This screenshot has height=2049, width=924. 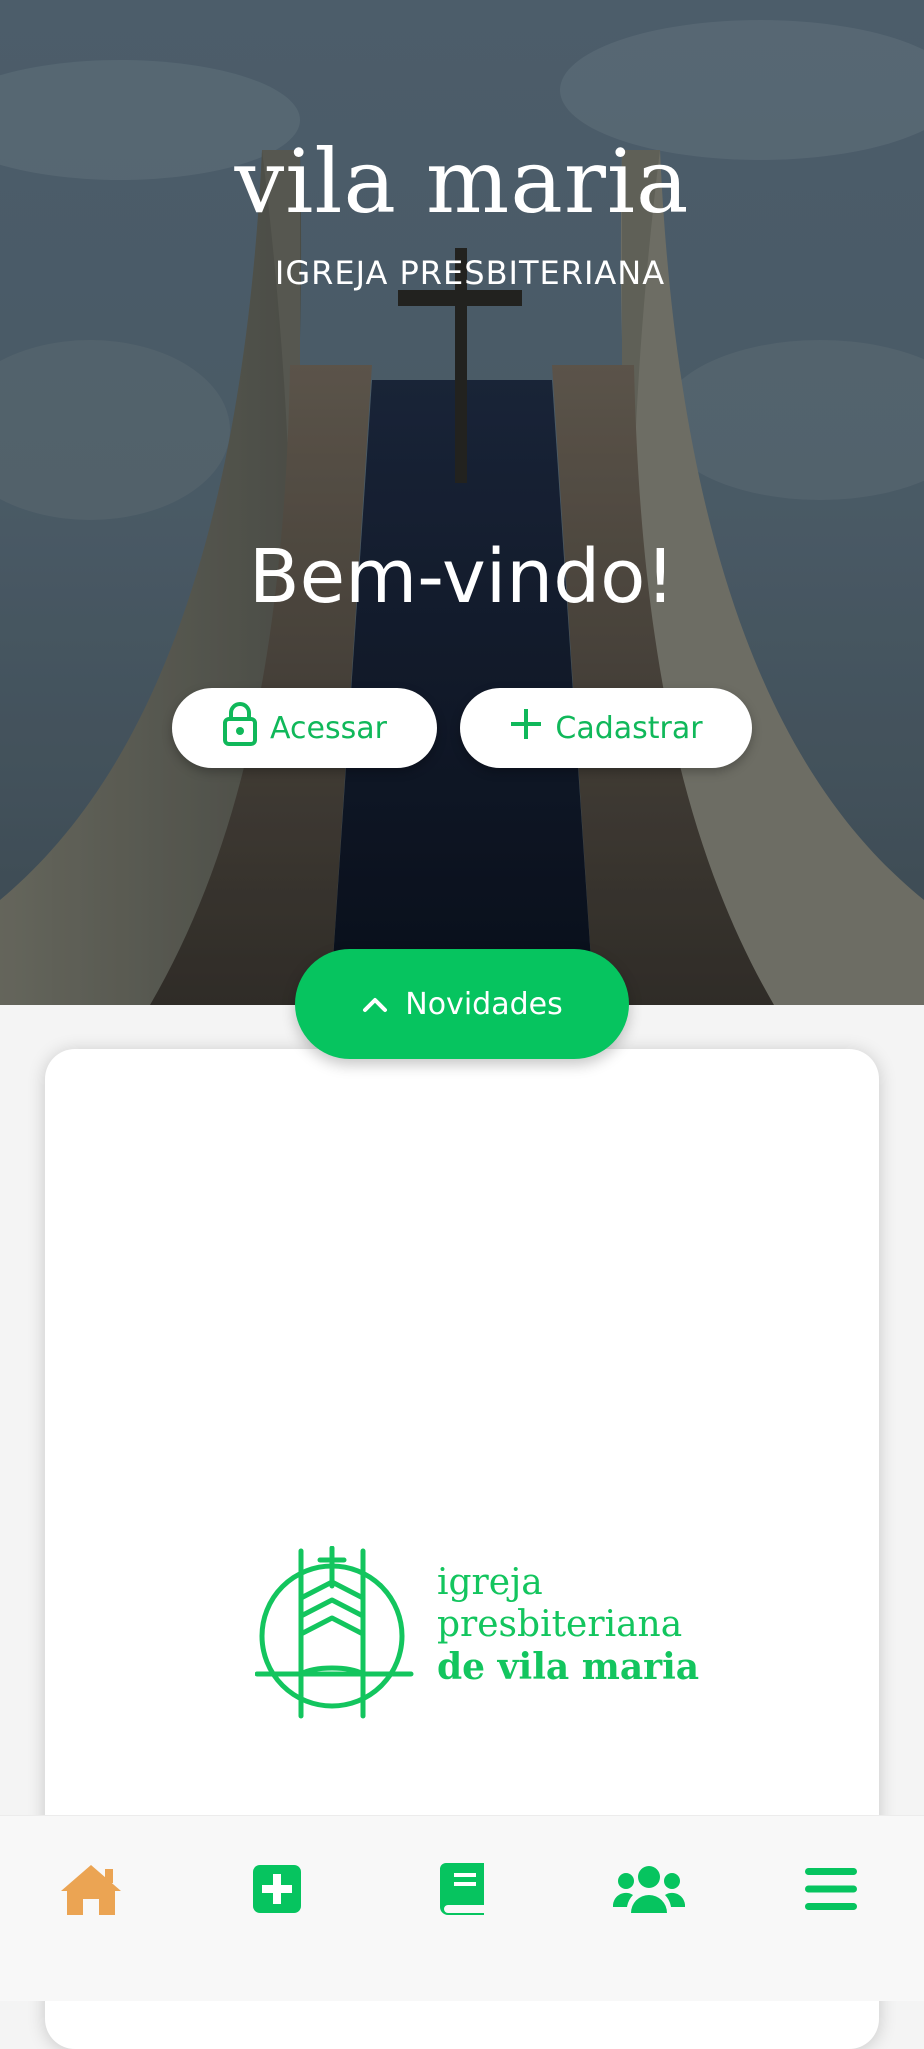 I want to click on nav-menu, so click(x=831, y=1891).